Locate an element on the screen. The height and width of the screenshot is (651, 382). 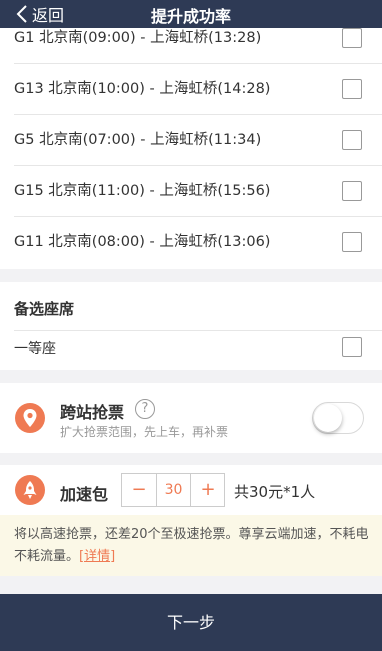
toggle-knob is located at coordinates (328, 418).